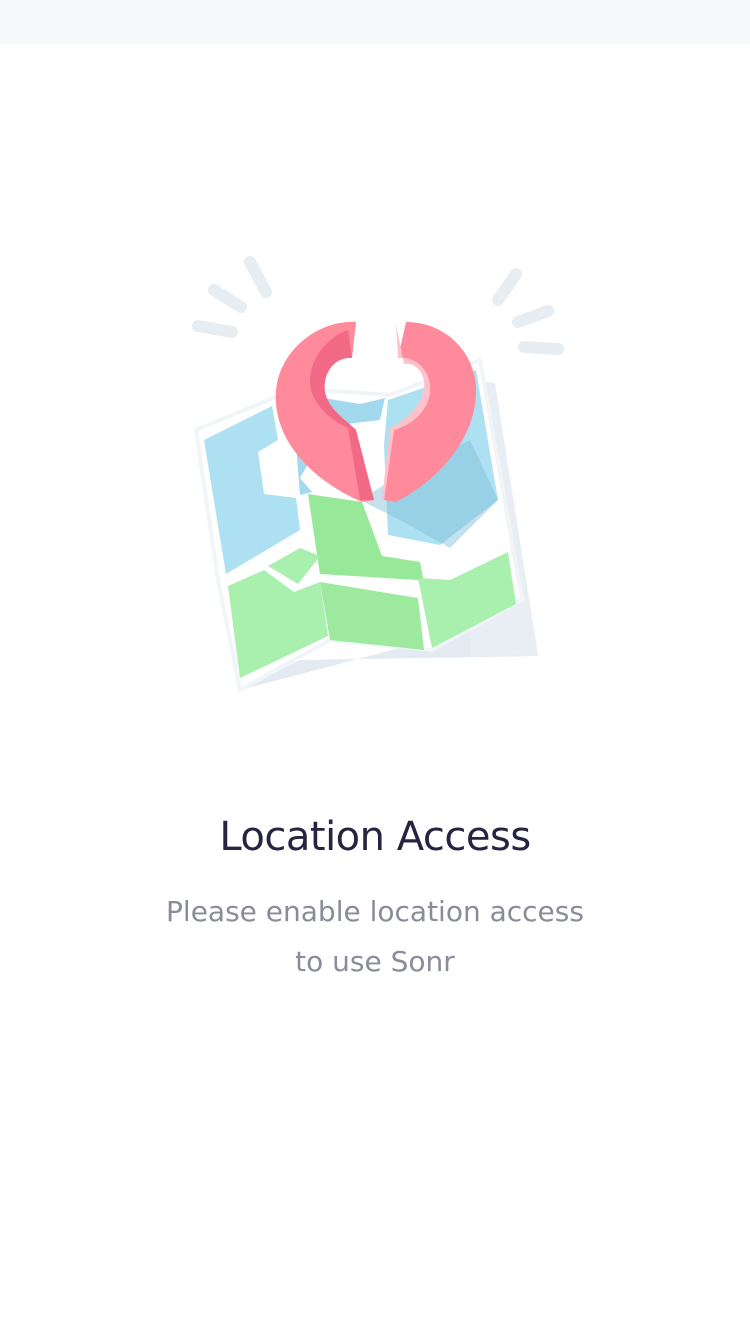 This screenshot has height=1334, width=750. I want to click on ray-lines, so click(378, 305).